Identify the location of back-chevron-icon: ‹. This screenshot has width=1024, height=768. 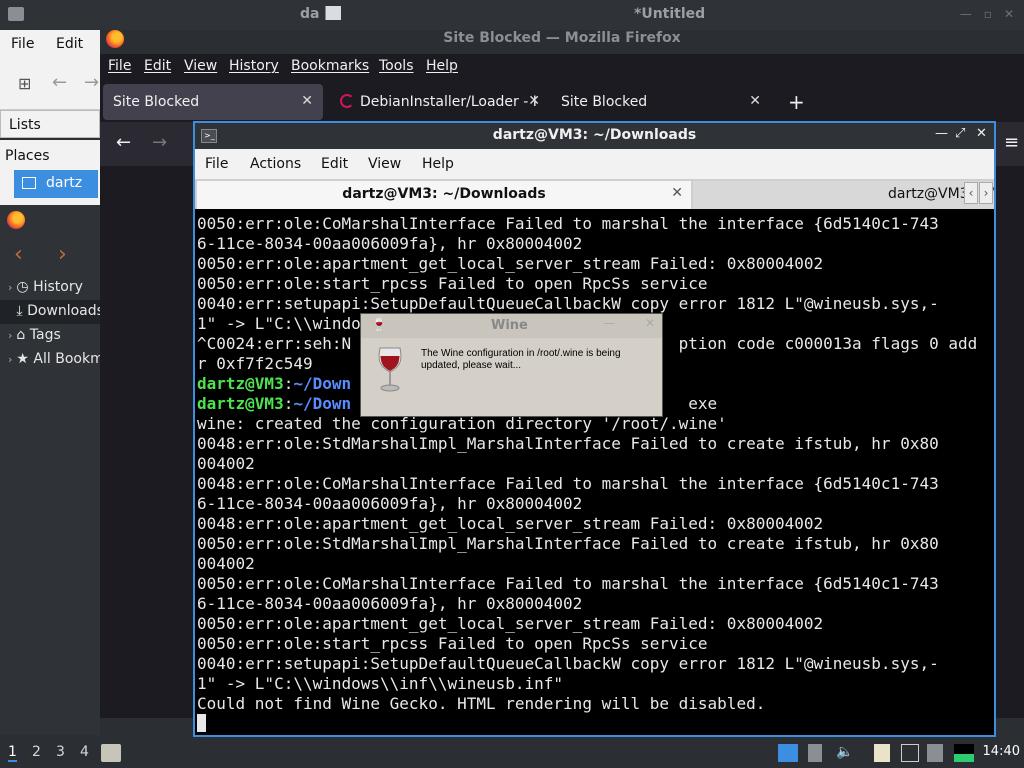
(18, 254).